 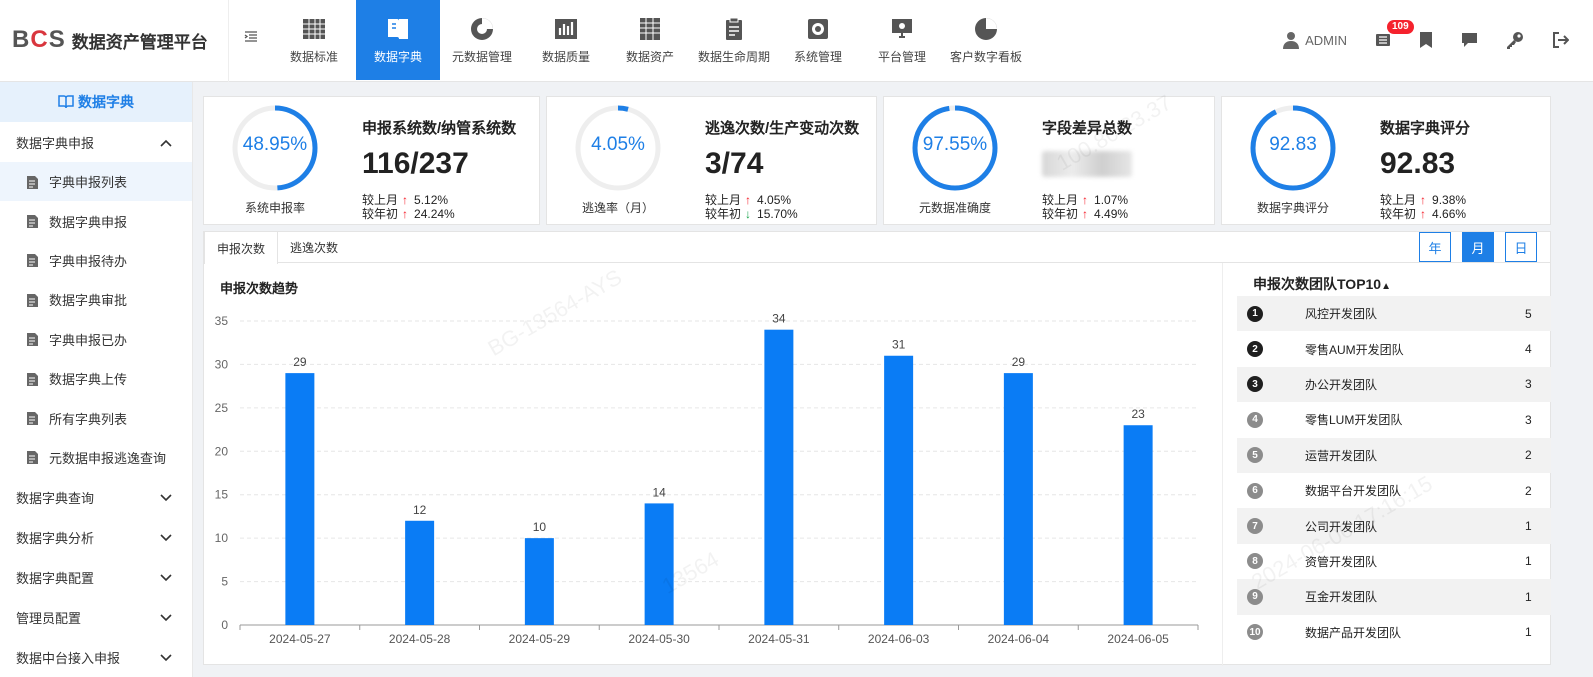 What do you see at coordinates (986, 40) in the screenshot?
I see `nav-item-8: 客户数字看板` at bounding box center [986, 40].